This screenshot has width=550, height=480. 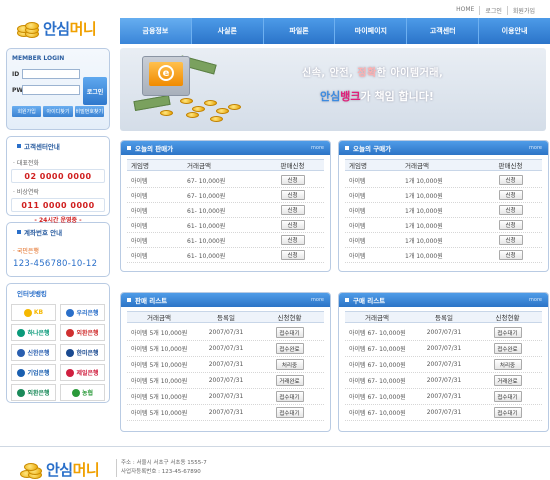 I want to click on nav-item-support: 고객센터, so click(x=443, y=31).